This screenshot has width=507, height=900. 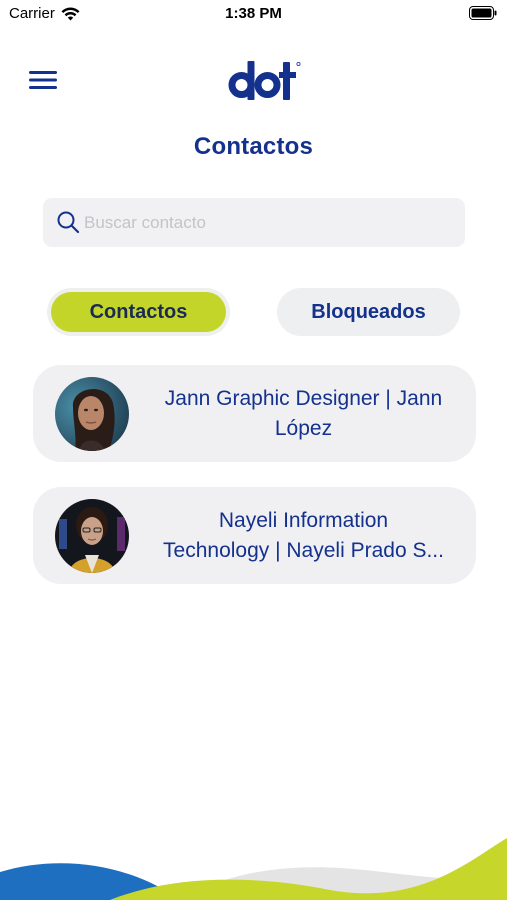 I want to click on status-bar: Carrier 1:38 PM, so click(x=253, y=14).